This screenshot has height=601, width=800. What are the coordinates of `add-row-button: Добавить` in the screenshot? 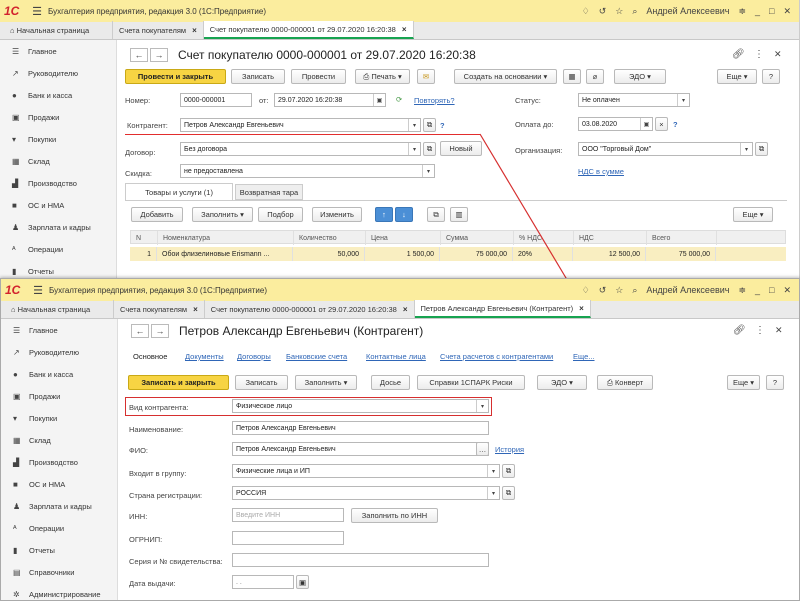 It's located at (157, 214).